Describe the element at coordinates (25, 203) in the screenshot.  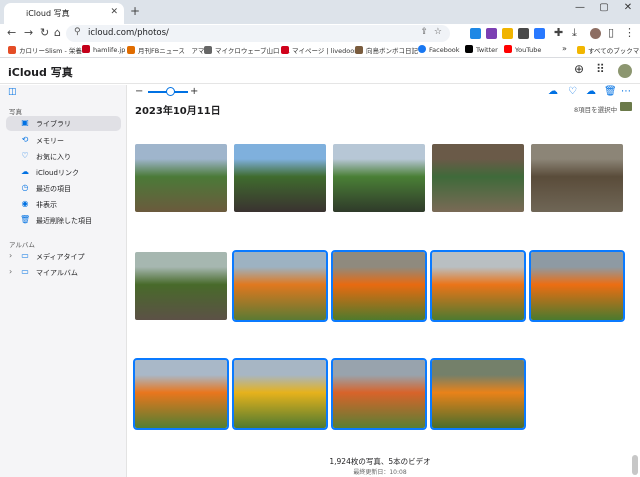
I see `eye-icon: ◉` at that location.